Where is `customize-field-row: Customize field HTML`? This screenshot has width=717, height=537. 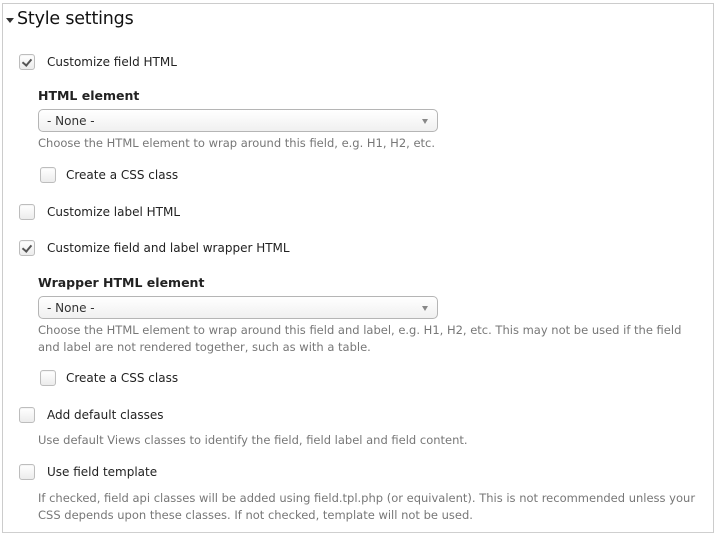 customize-field-row: Customize field HTML is located at coordinates (98, 62).